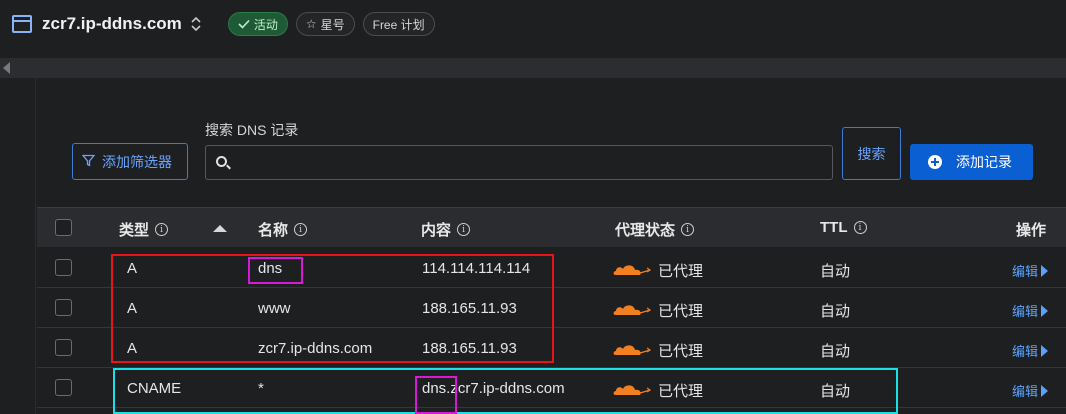 The width and height of the screenshot is (1066, 414). Describe the element at coordinates (221, 161) in the screenshot. I see `search-icon` at that location.